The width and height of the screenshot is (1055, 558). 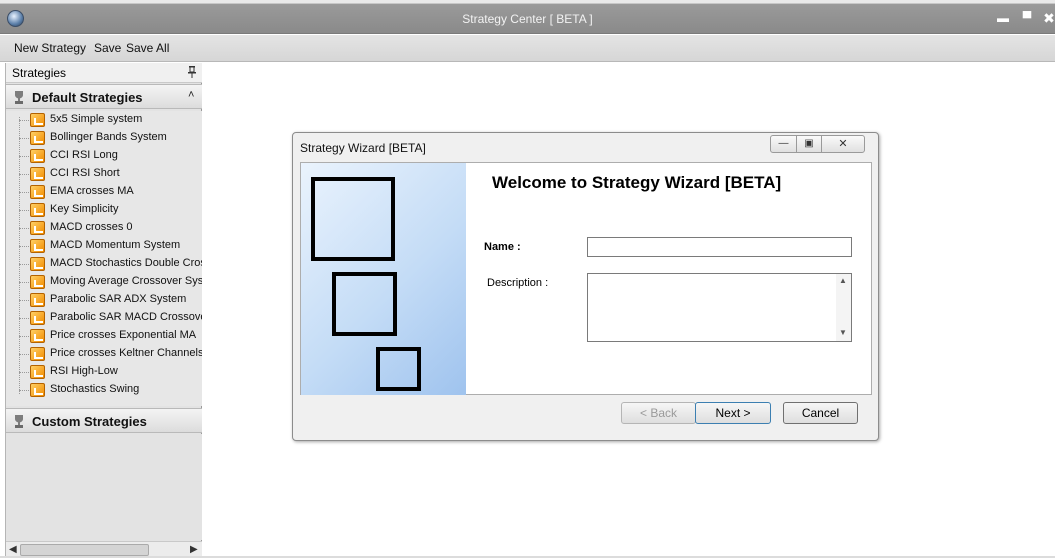 I want to click on custom-strategies-header: Custom Strategies, so click(x=104, y=420).